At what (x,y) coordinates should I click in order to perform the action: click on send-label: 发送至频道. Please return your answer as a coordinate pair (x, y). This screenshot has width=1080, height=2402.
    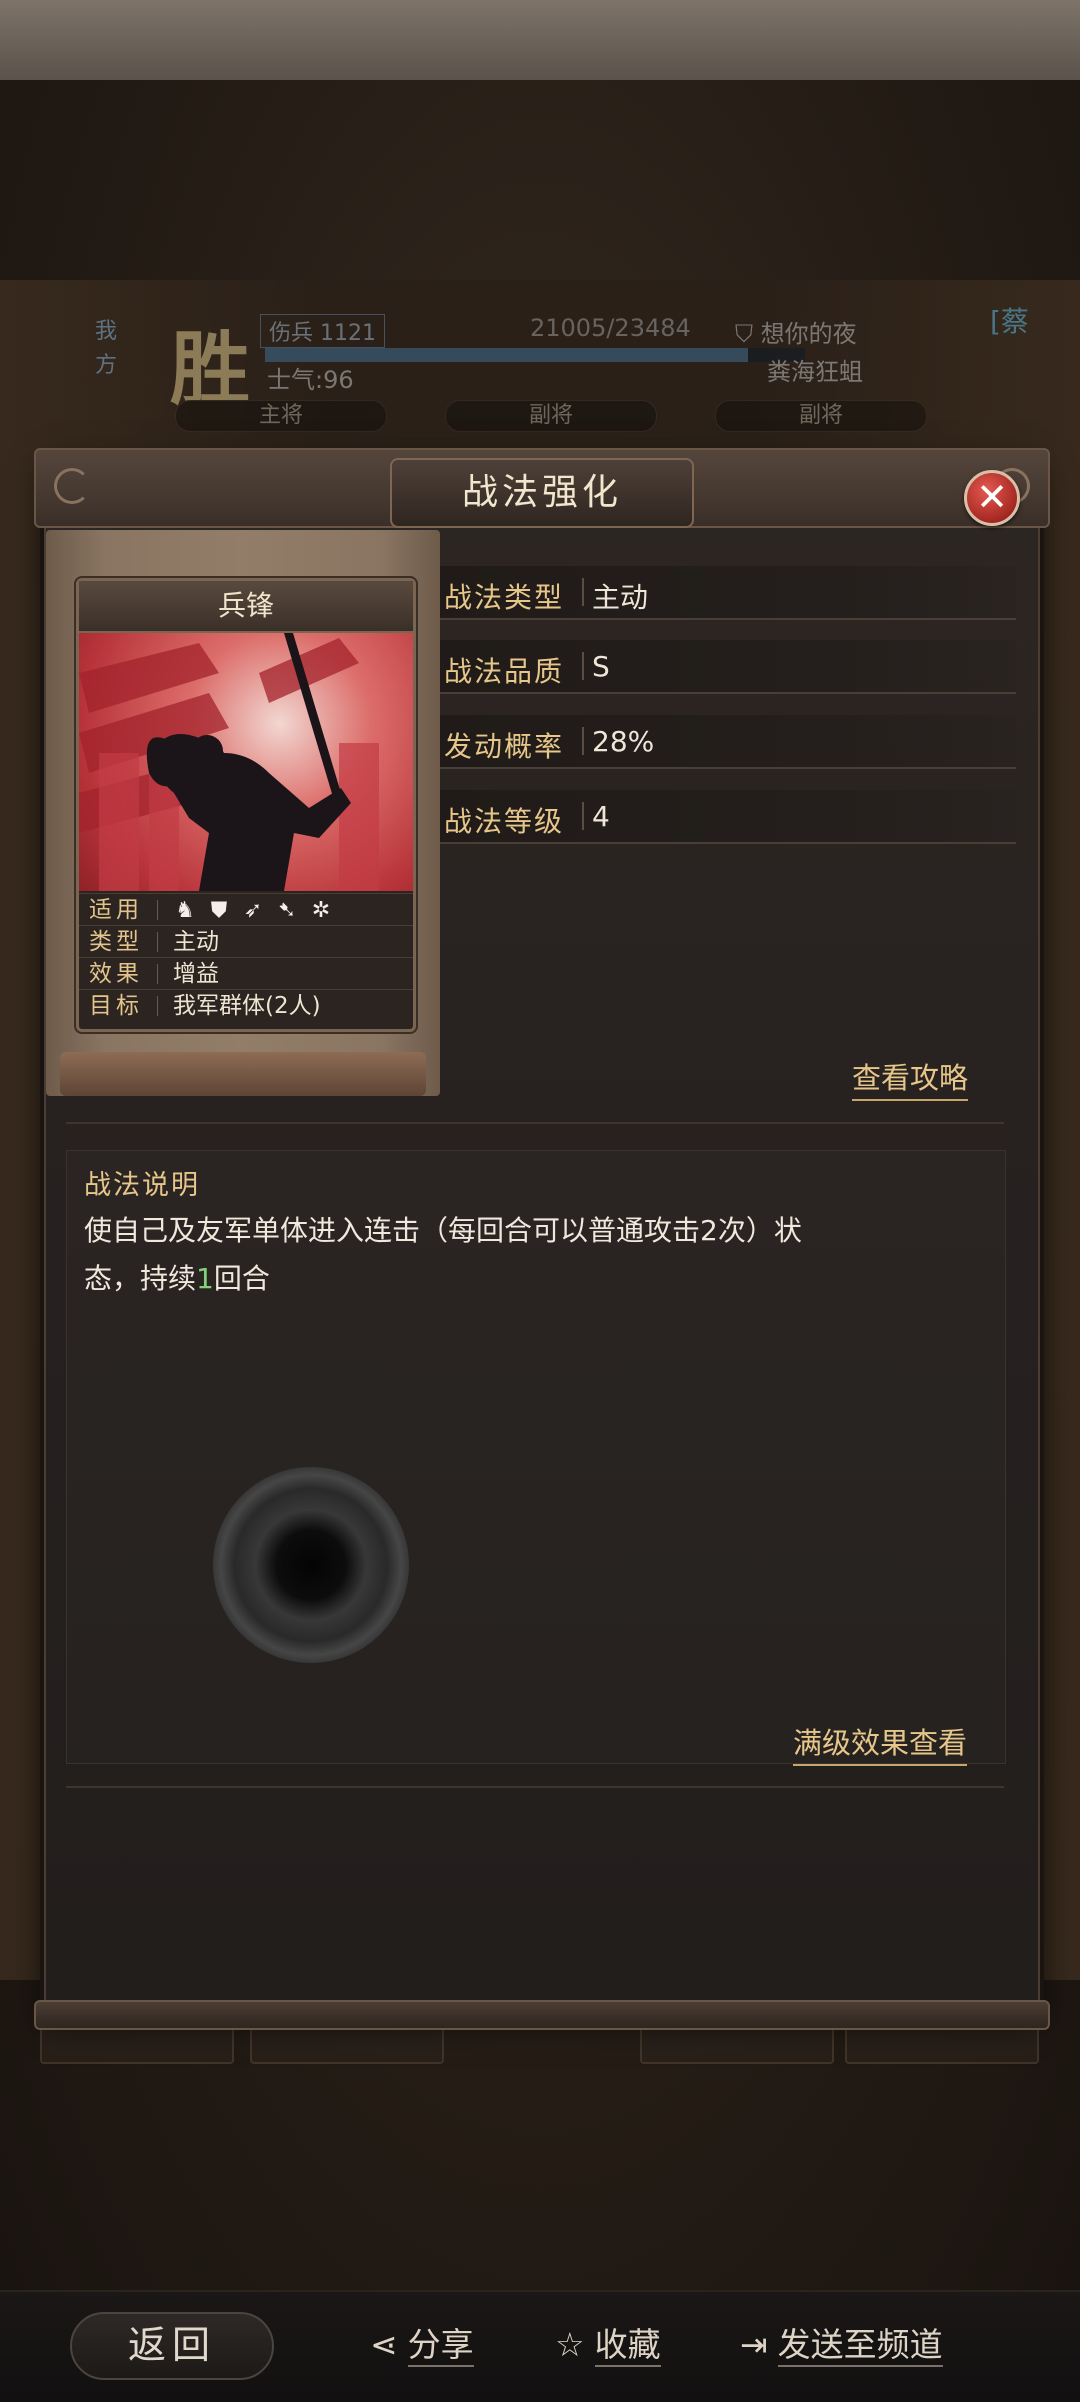
    Looking at the image, I should click on (860, 2346).